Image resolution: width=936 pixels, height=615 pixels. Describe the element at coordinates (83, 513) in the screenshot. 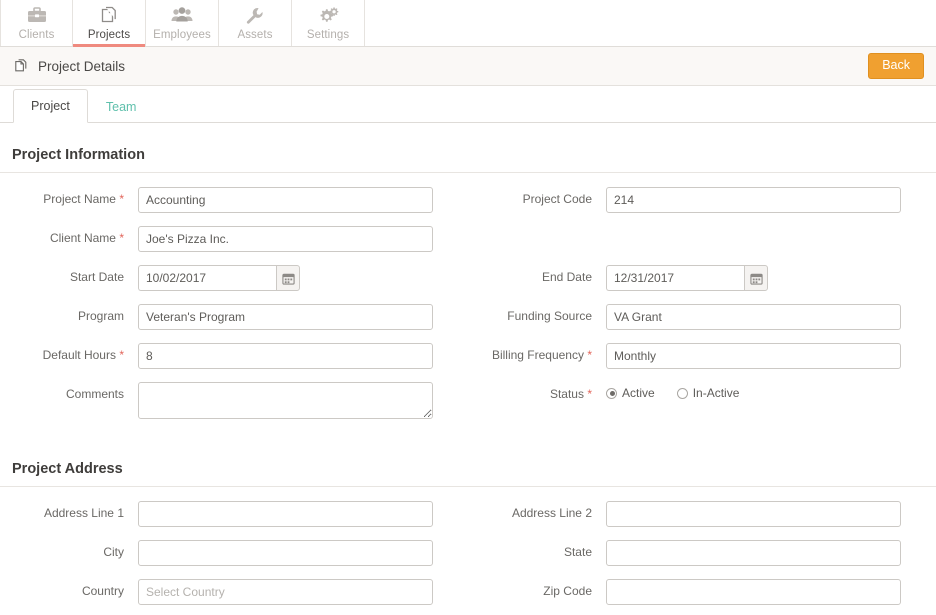

I see `label-address-line-1: Address Line 1` at that location.